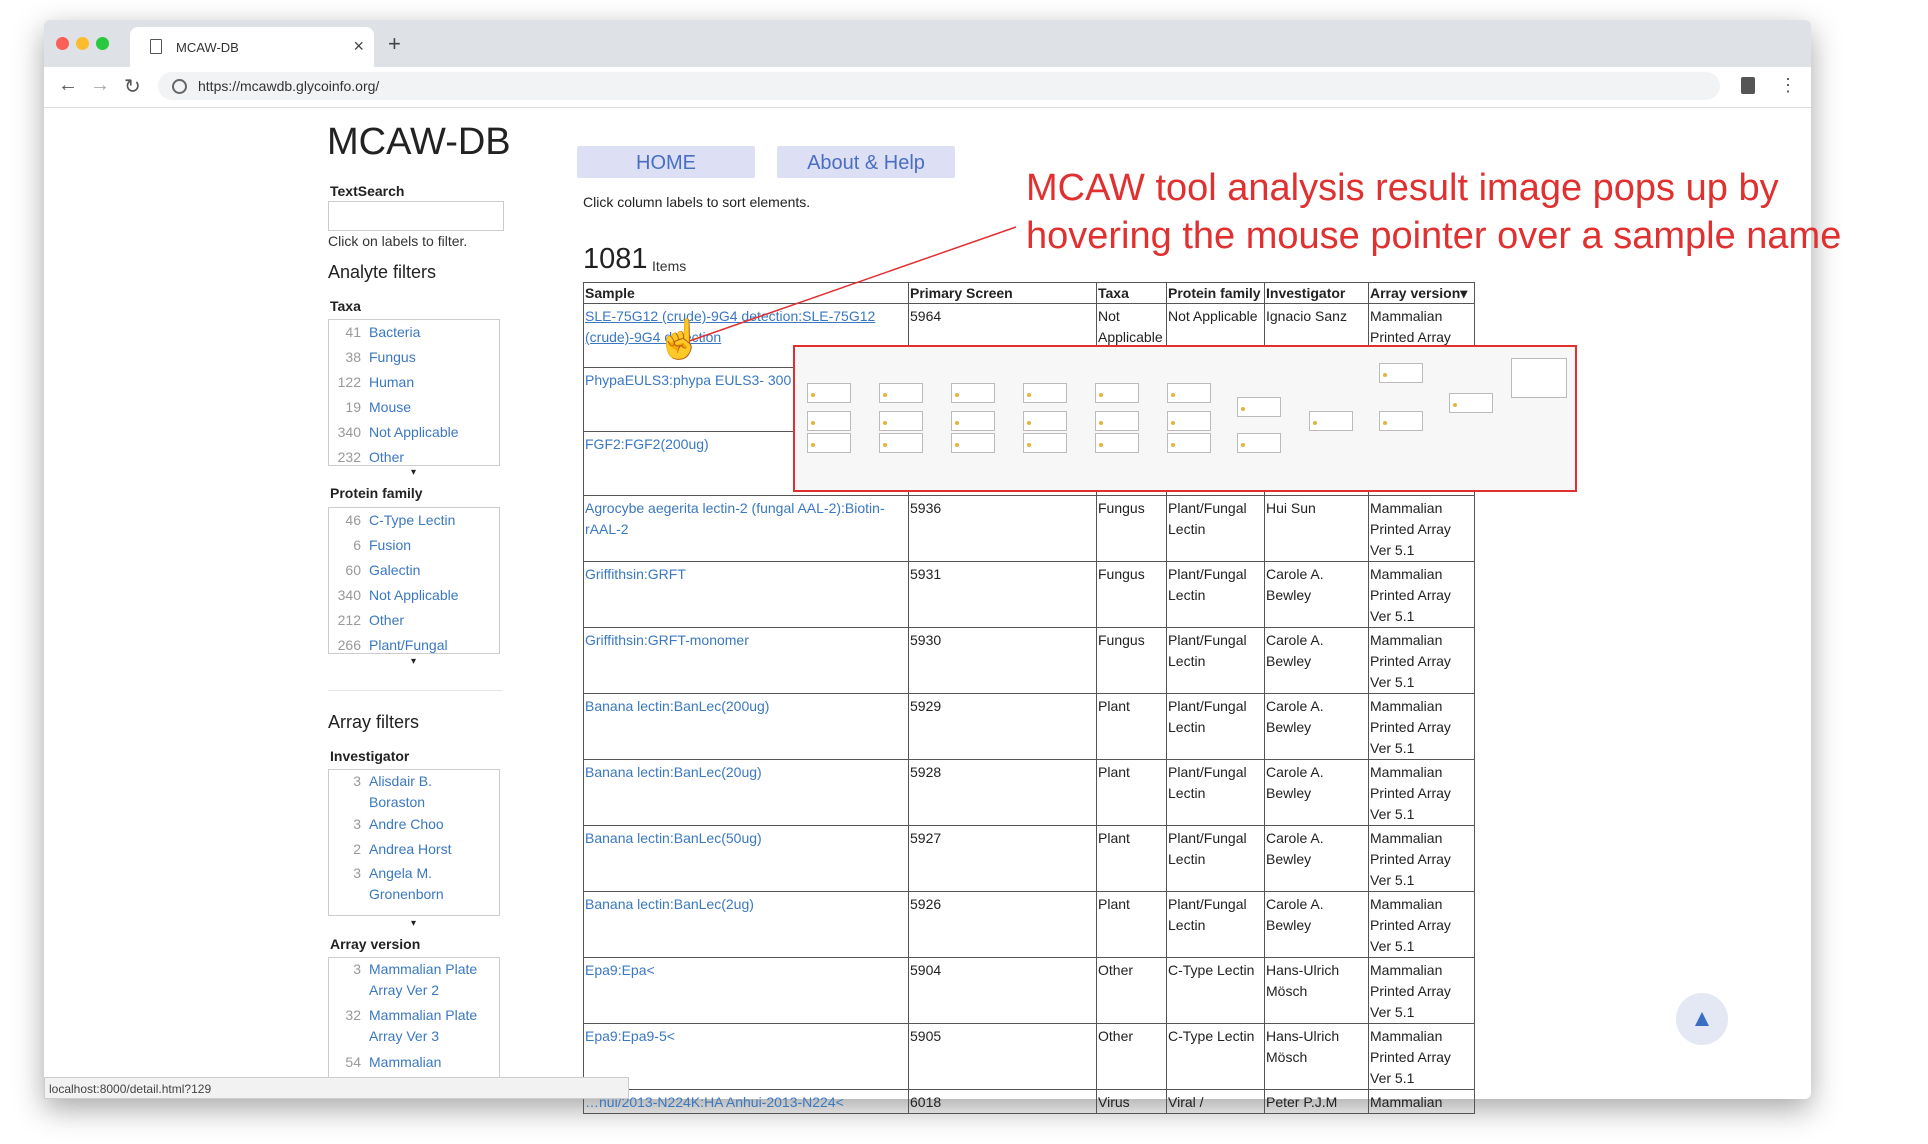  What do you see at coordinates (1215, 293) in the screenshot?
I see `column-header-protein-family: Protein family` at bounding box center [1215, 293].